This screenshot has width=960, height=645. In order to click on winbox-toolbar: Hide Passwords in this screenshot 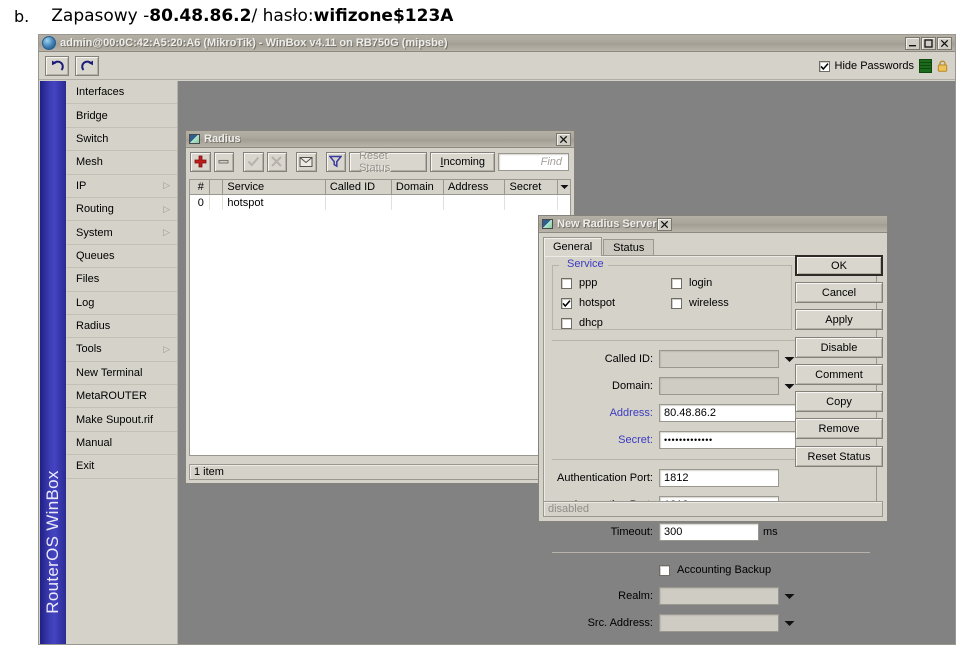, I will do `click(497, 66)`.